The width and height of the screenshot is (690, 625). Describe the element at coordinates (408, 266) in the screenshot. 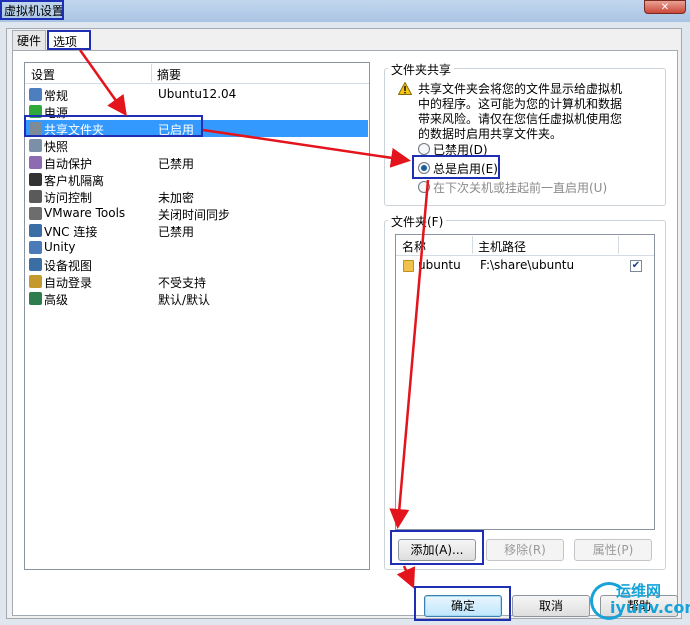

I see `folder-icon` at that location.